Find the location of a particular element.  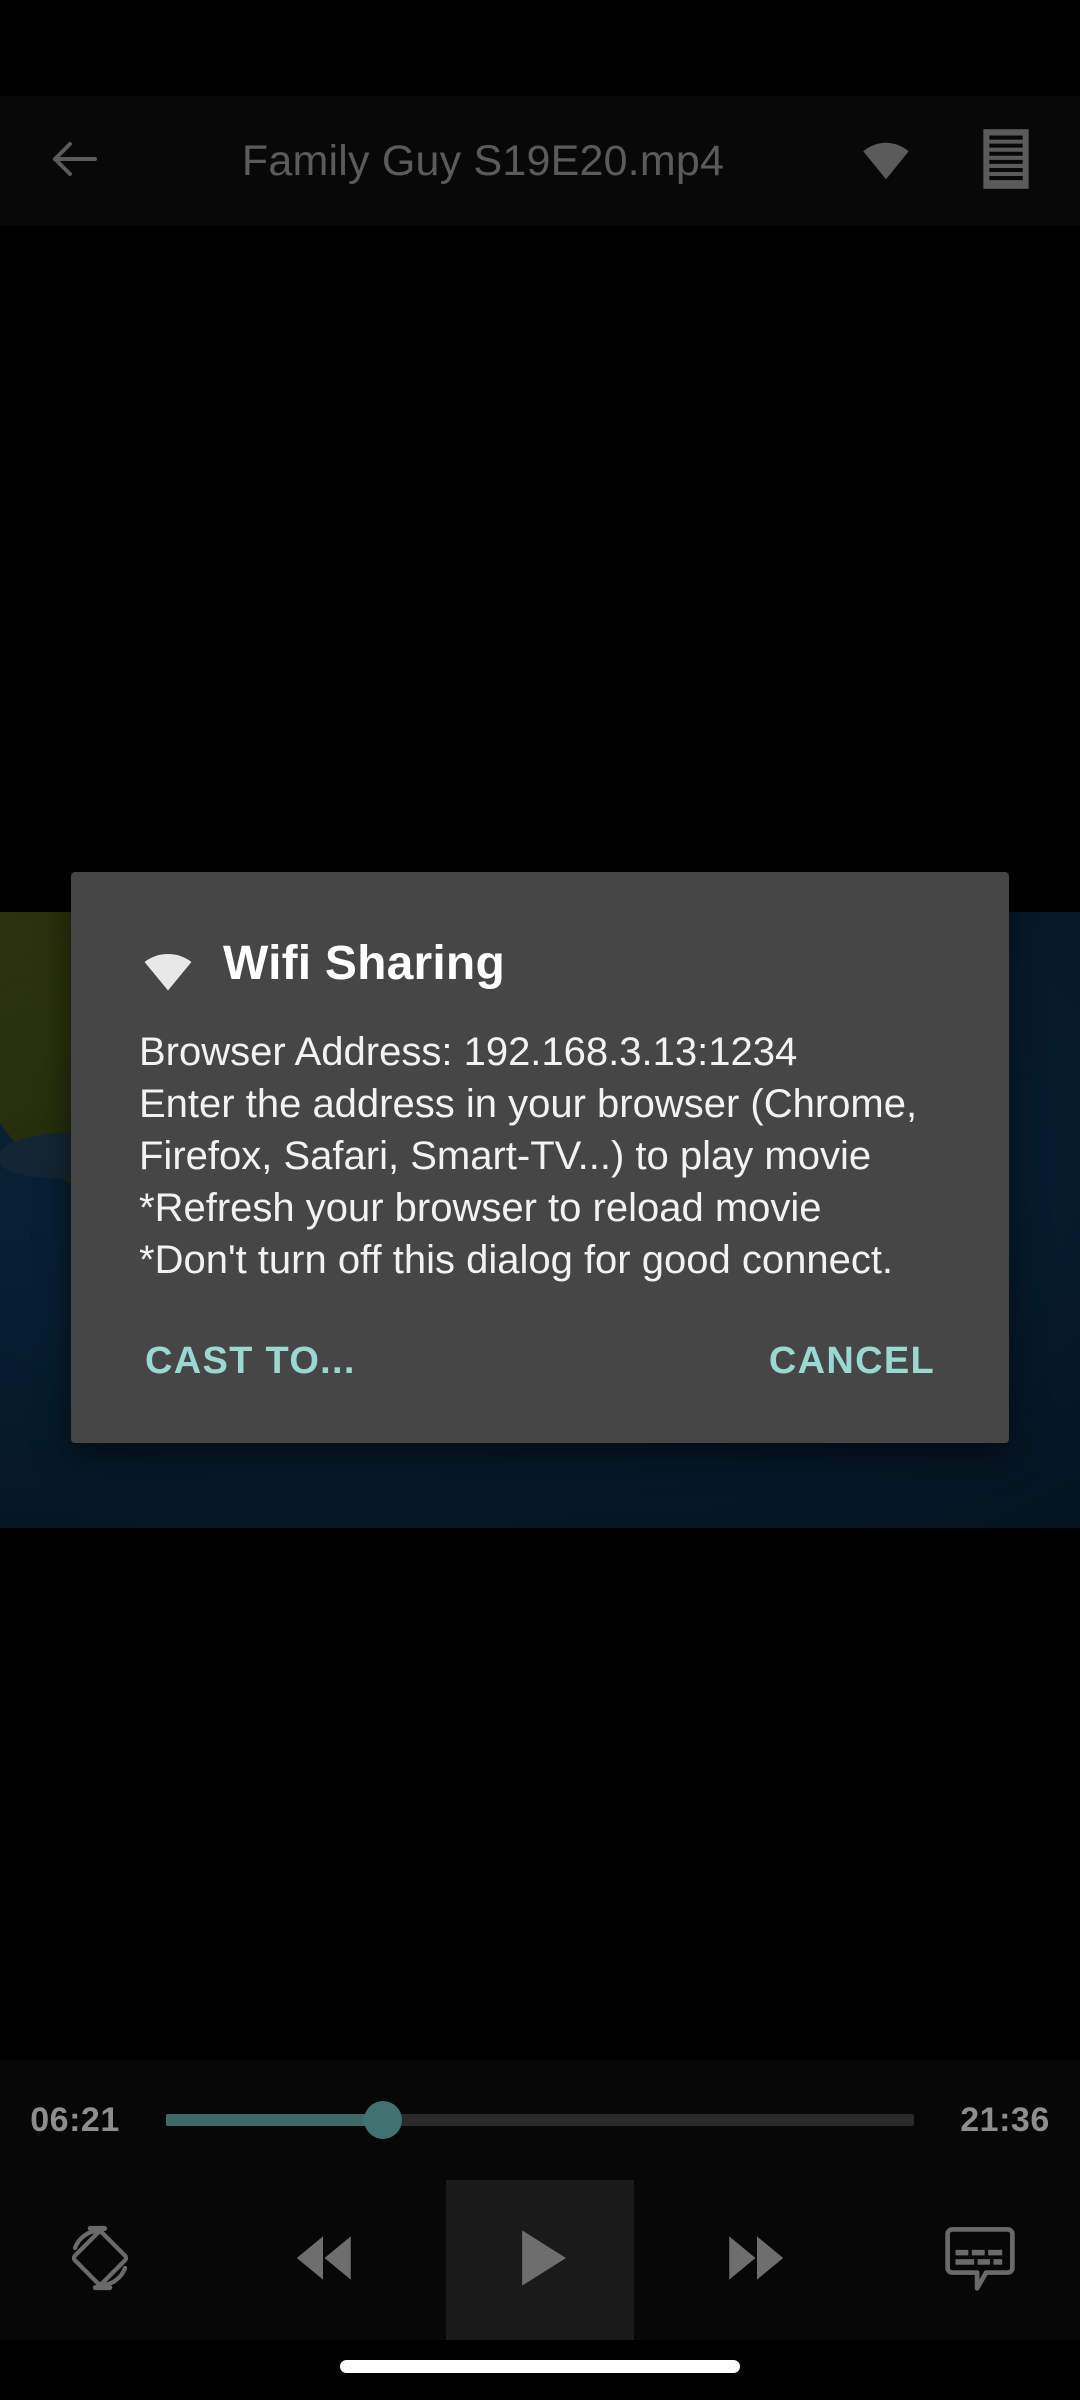

transport-controls is located at coordinates (540, 2260).